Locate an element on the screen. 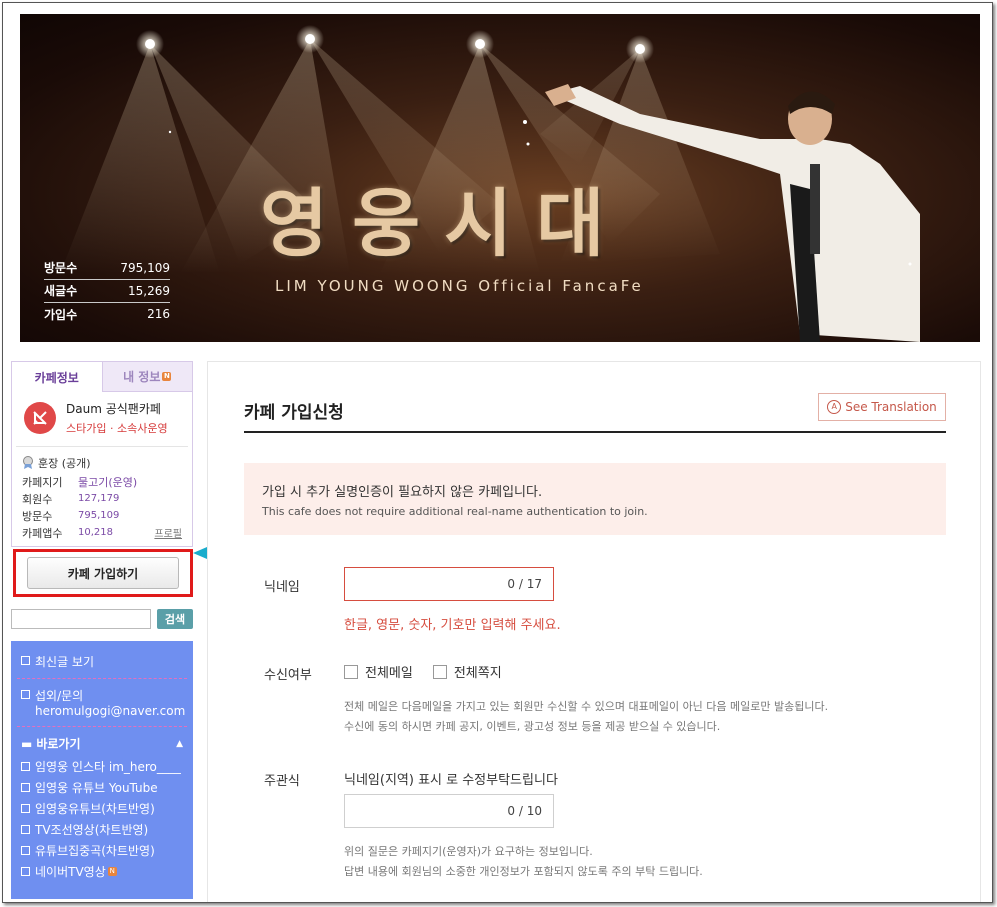 This screenshot has width=997, height=907. banner-stats: 방문수 795,109 새글수 15,269 가입수 216 is located at coordinates (107, 291).